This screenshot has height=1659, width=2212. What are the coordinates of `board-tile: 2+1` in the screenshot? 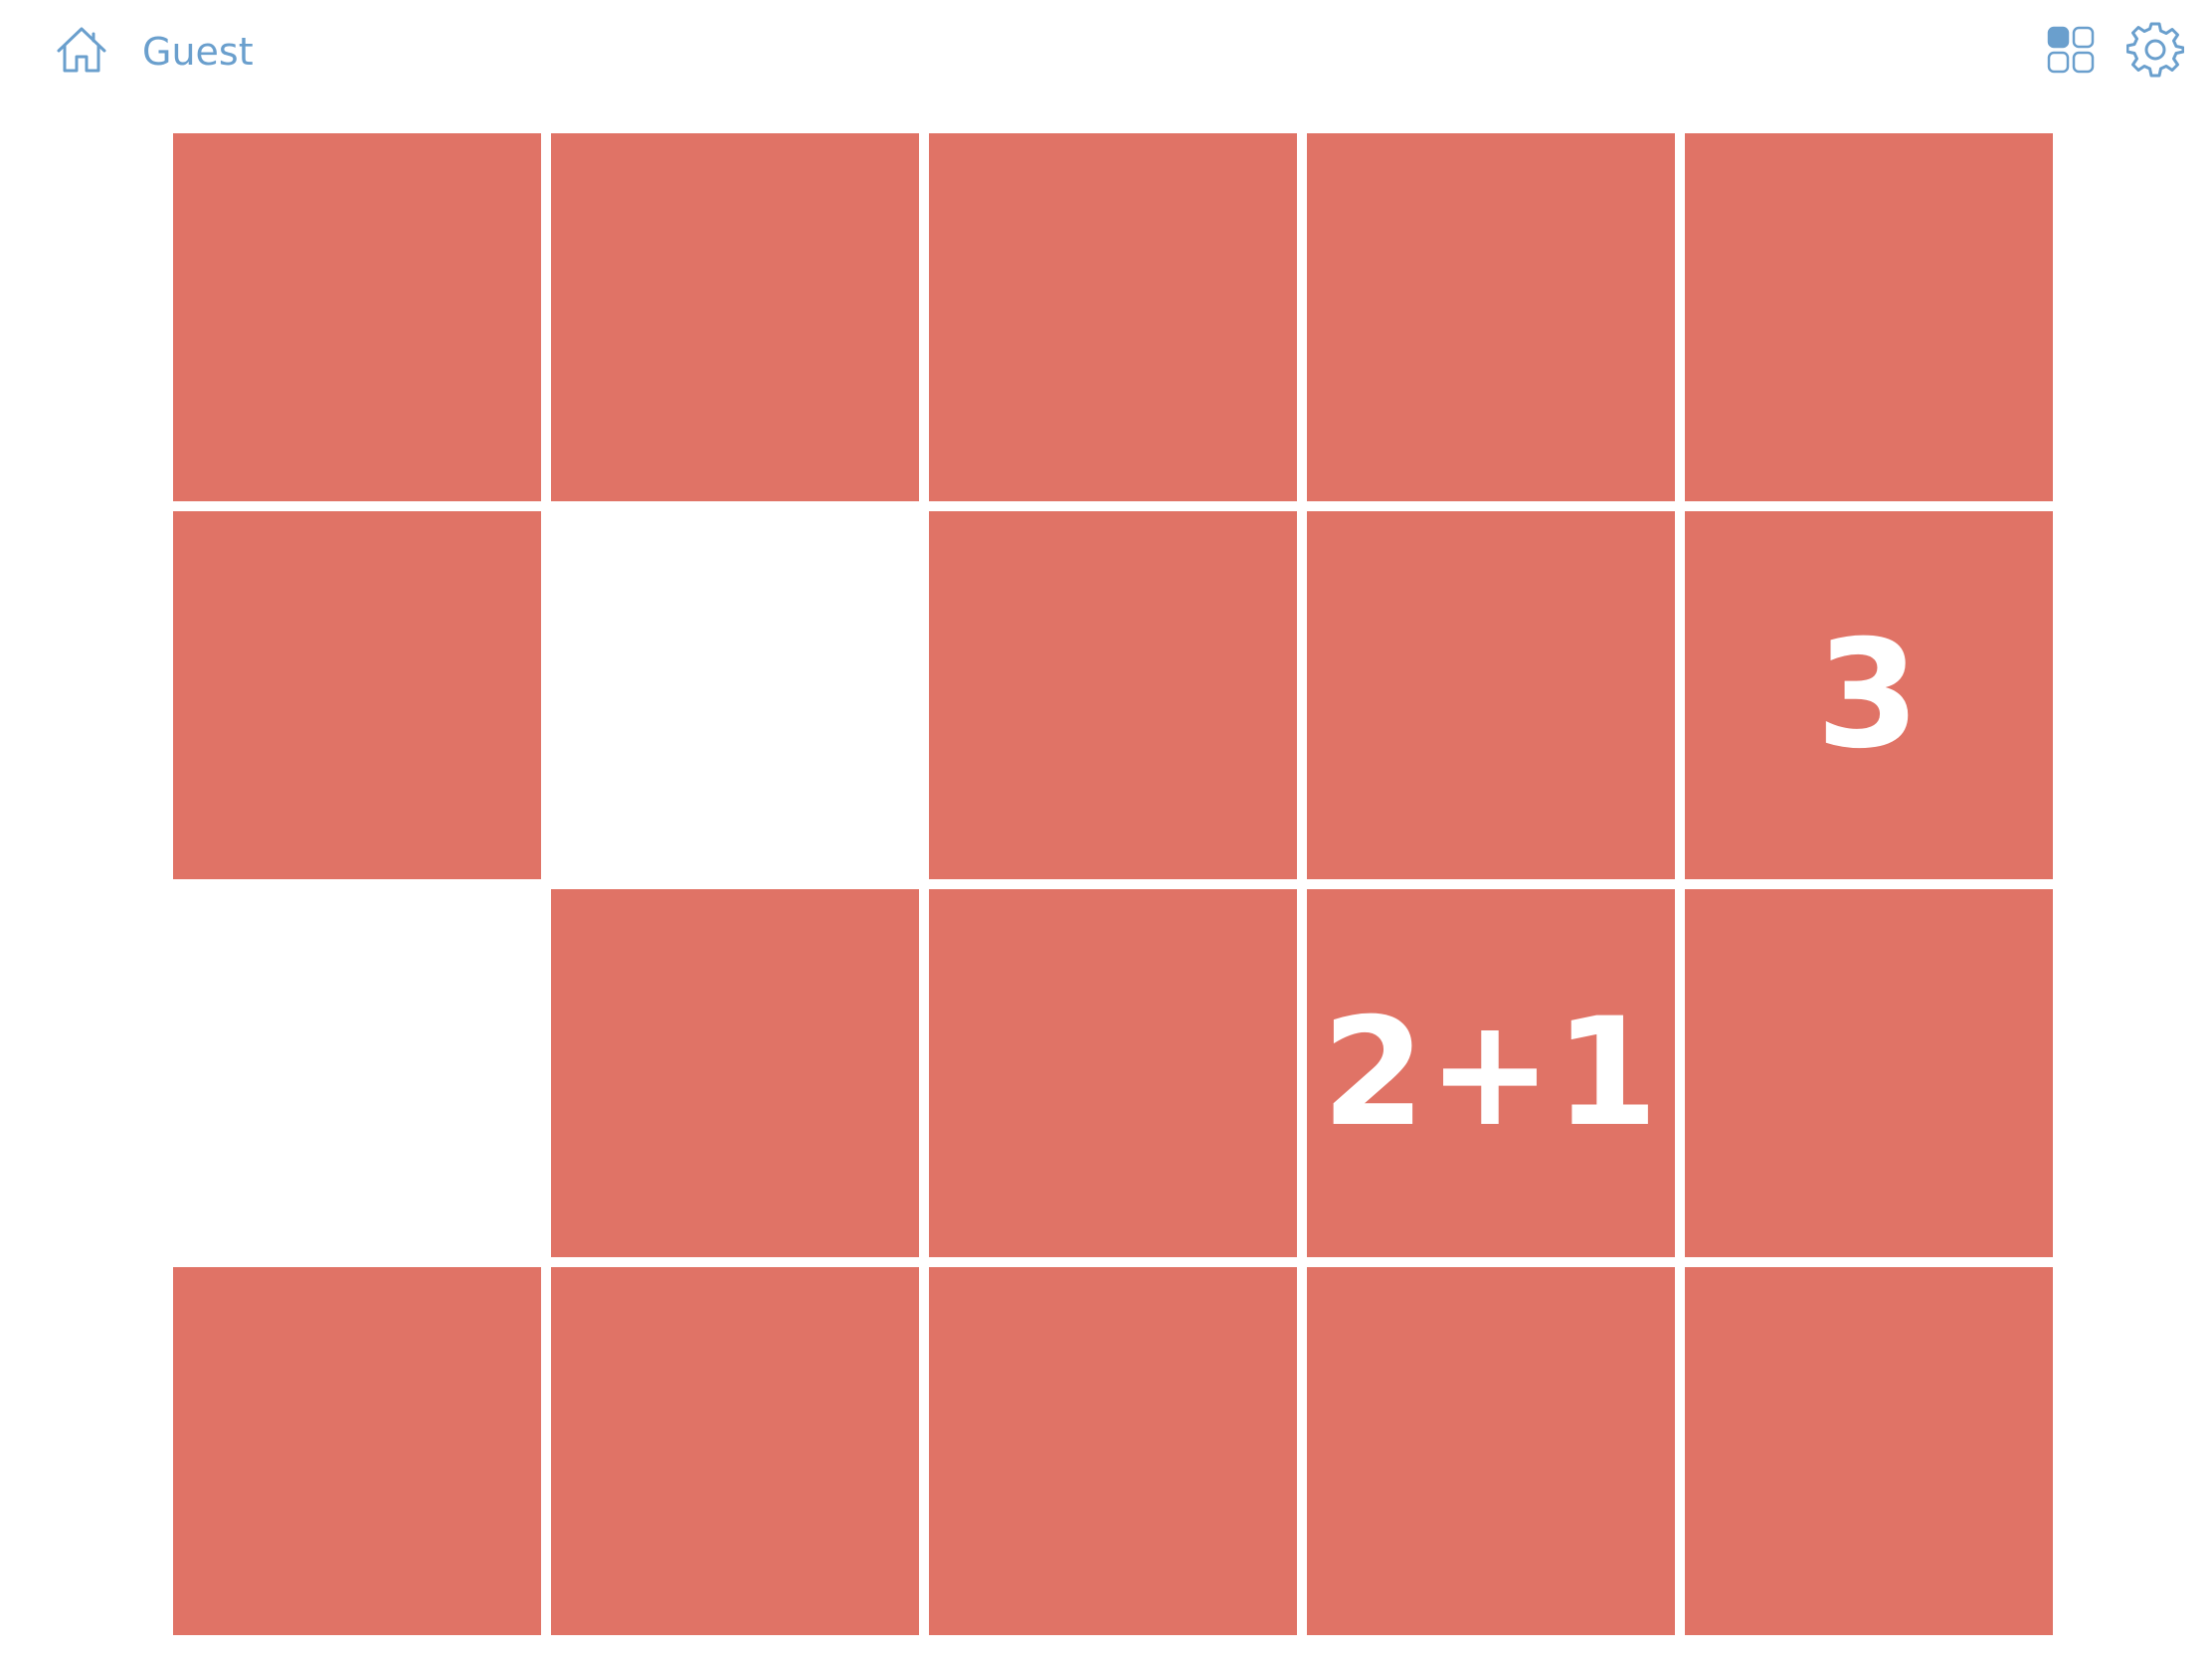 It's located at (1491, 1073).